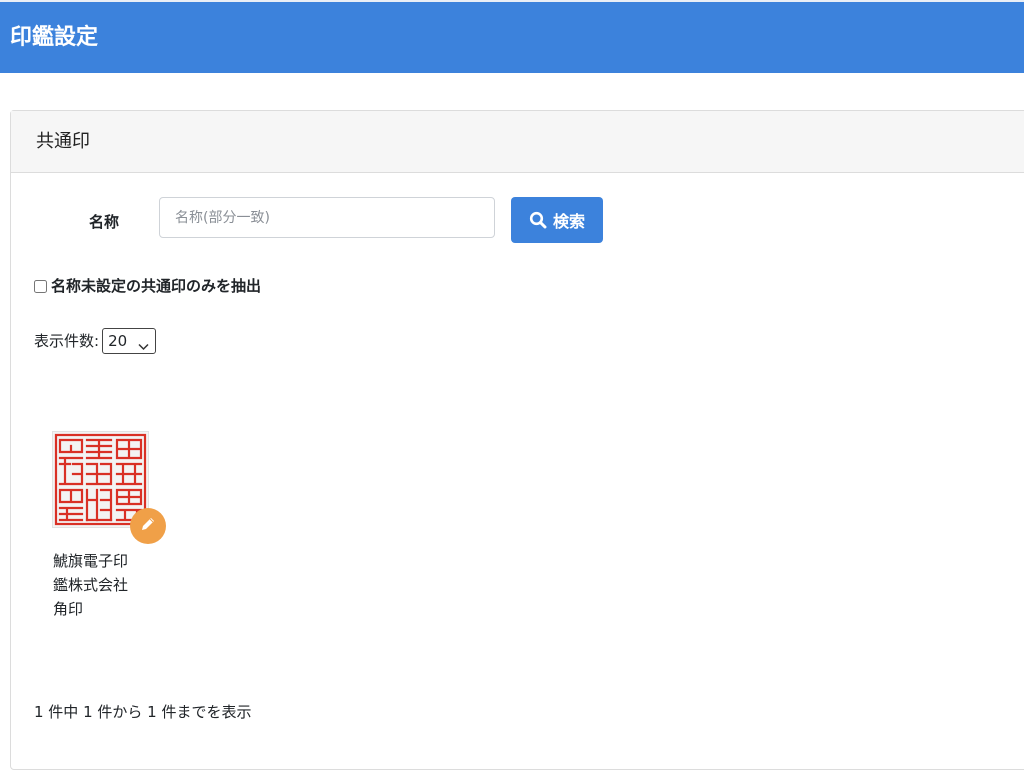 This screenshot has width=1024, height=770. What do you see at coordinates (538, 220) in the screenshot?
I see `search-icon` at bounding box center [538, 220].